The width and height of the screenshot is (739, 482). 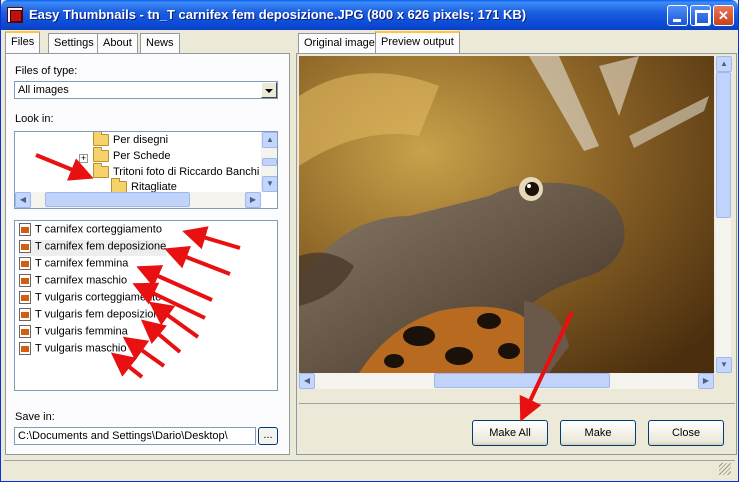 I want to click on list-item-label: T vulgaris femmina, so click(x=81, y=331).